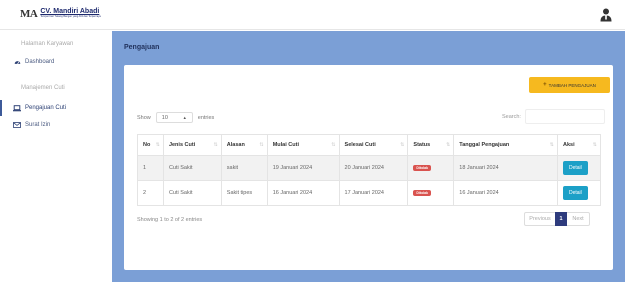 The width and height of the screenshot is (625, 282). What do you see at coordinates (56, 125) in the screenshot?
I see `sidebar-item-surat-izin: Surat Izin` at bounding box center [56, 125].